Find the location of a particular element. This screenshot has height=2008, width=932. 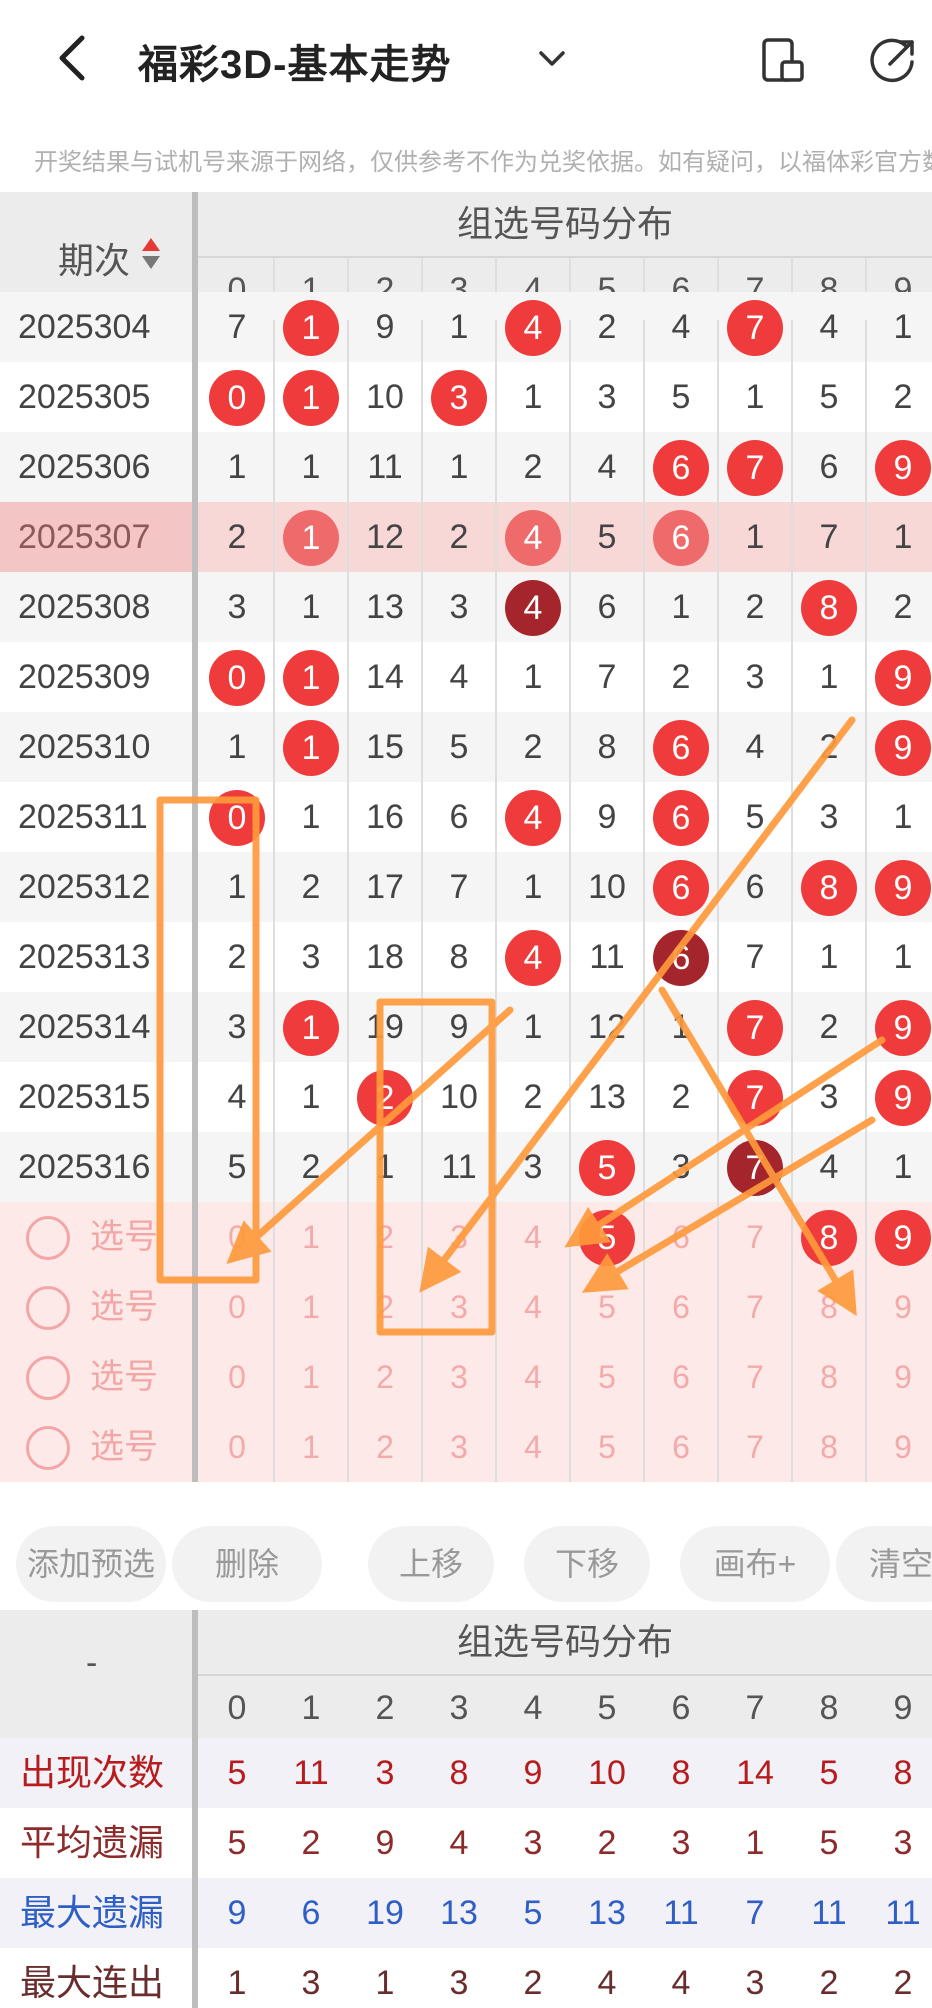

stats-group-header: 组选号码分布 is located at coordinates (565, 1642).